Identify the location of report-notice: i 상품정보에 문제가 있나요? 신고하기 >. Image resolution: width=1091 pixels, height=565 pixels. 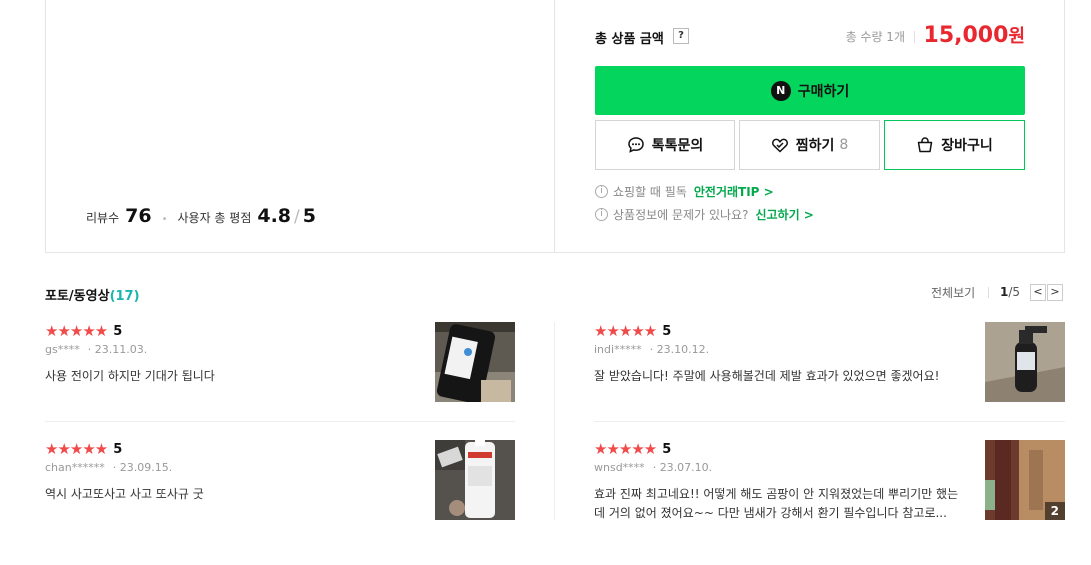
(704, 214).